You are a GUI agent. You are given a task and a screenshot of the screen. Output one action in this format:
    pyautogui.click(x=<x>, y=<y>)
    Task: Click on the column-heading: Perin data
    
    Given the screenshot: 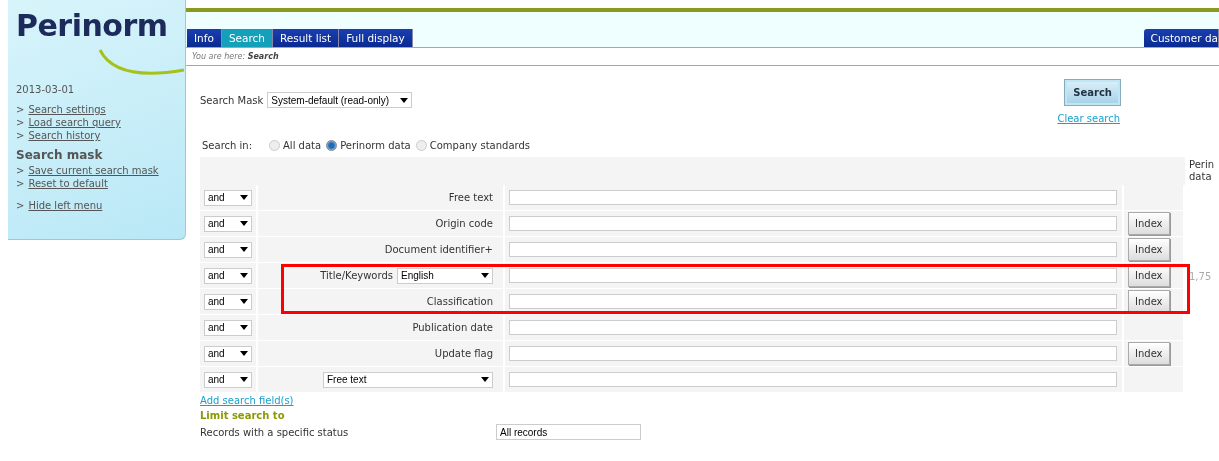 What is the action you would take?
    pyautogui.click(x=1202, y=171)
    